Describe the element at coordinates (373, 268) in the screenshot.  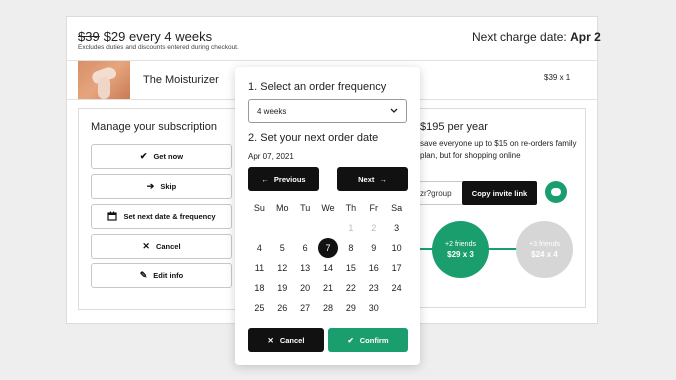
I see `calendar-day: 16` at that location.